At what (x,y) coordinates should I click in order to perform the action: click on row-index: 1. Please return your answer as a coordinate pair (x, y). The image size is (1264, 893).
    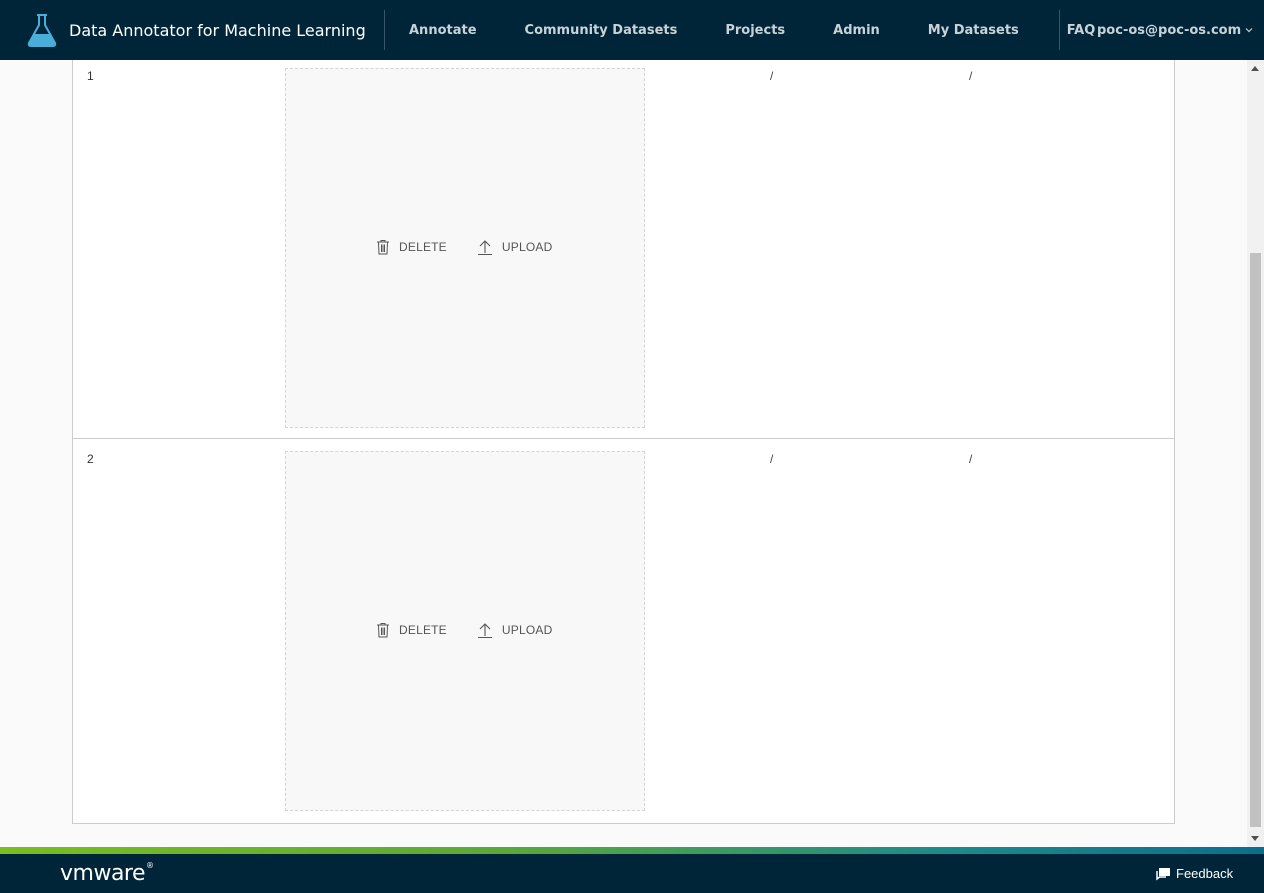
    Looking at the image, I should click on (90, 76).